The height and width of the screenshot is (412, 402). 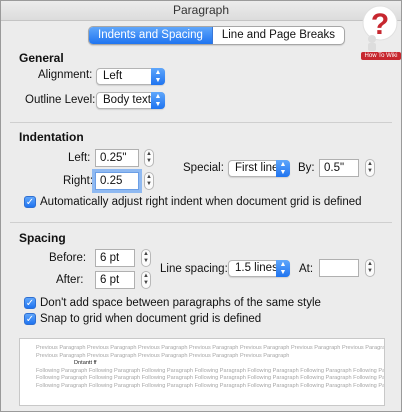 I want to click on space-after-label: After:, so click(x=70, y=280).